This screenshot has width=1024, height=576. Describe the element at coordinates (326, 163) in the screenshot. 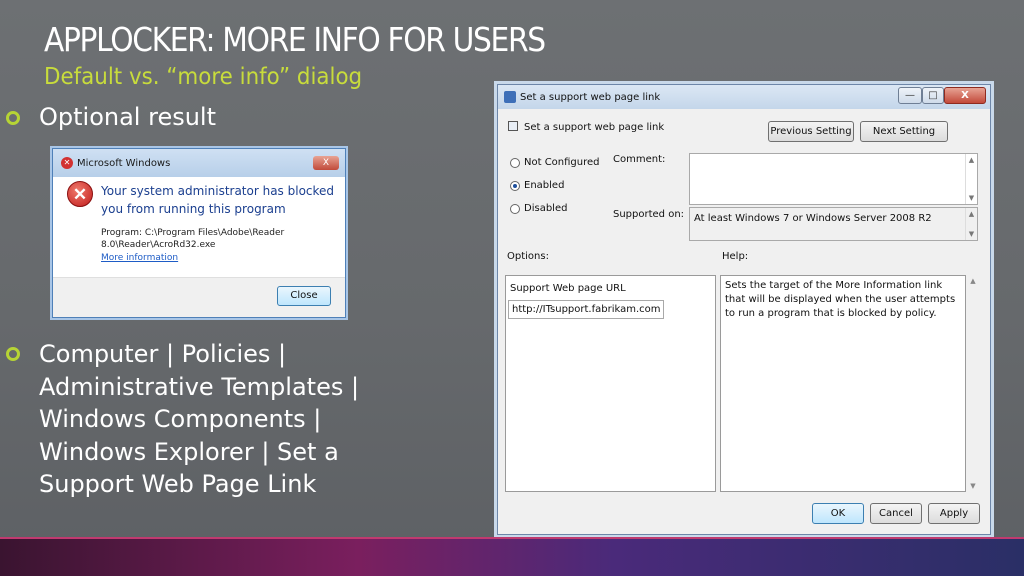

I see `blocked-dialog-close-icon: X` at that location.